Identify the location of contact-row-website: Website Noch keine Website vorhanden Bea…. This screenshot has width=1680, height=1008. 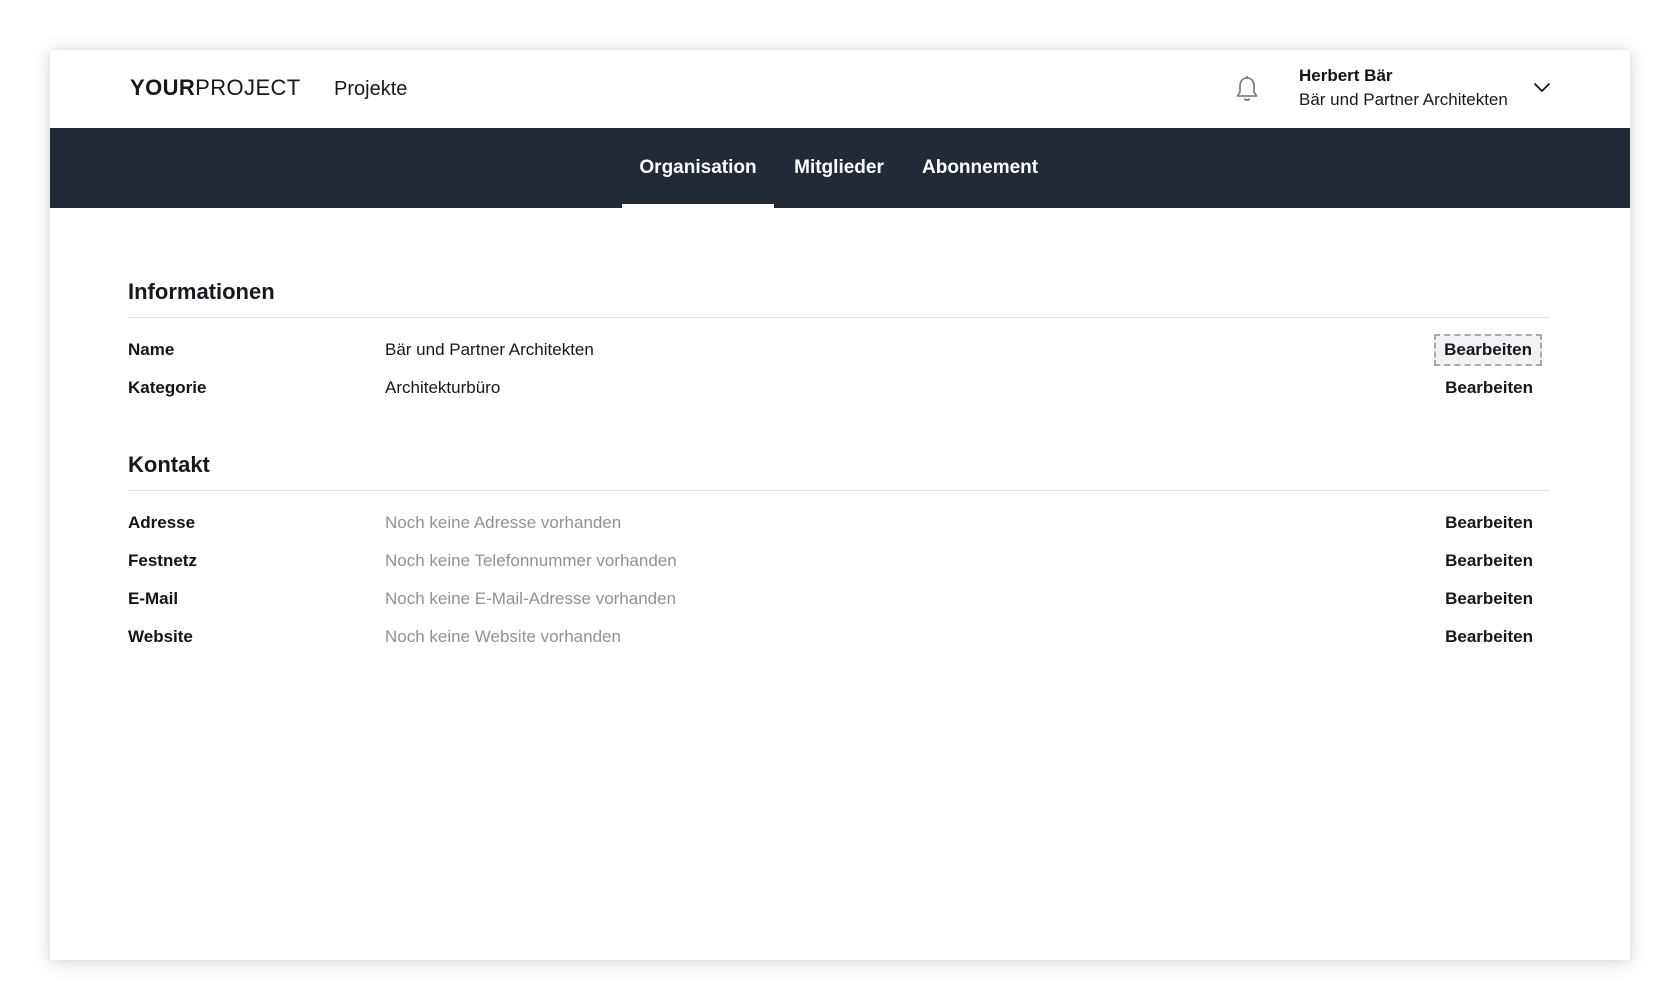
(839, 637).